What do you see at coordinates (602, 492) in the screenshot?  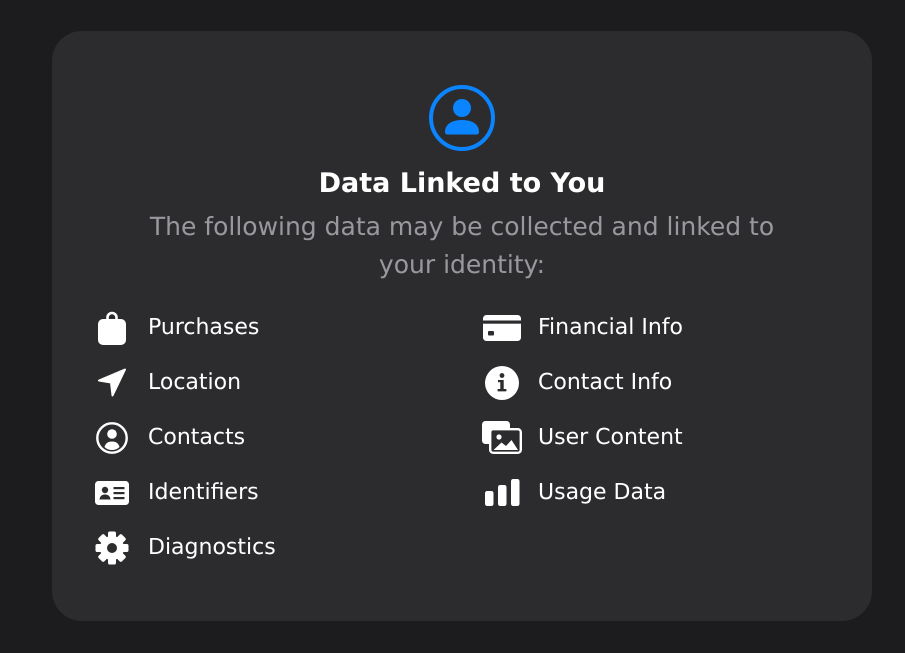 I see `category-label: Usage Data` at bounding box center [602, 492].